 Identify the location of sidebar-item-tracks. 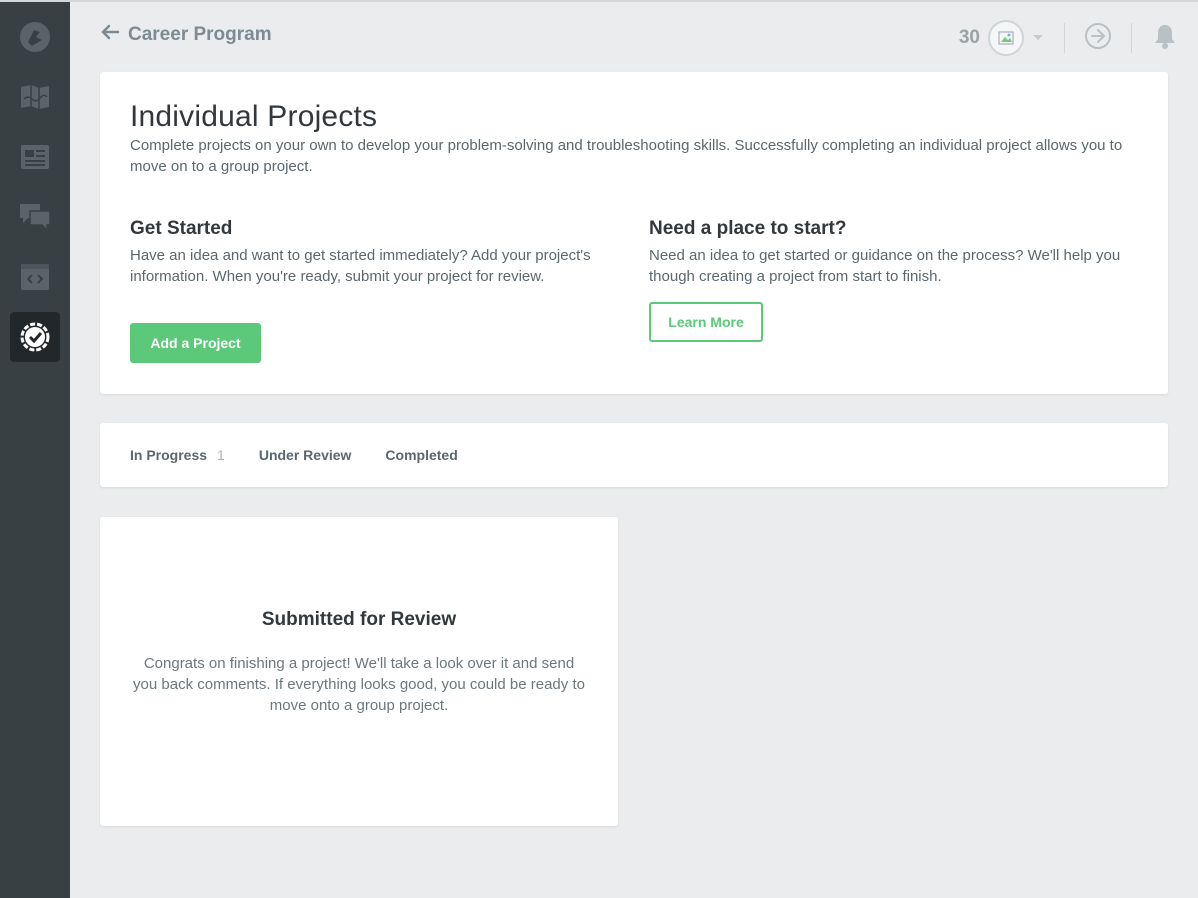
(35, 157).